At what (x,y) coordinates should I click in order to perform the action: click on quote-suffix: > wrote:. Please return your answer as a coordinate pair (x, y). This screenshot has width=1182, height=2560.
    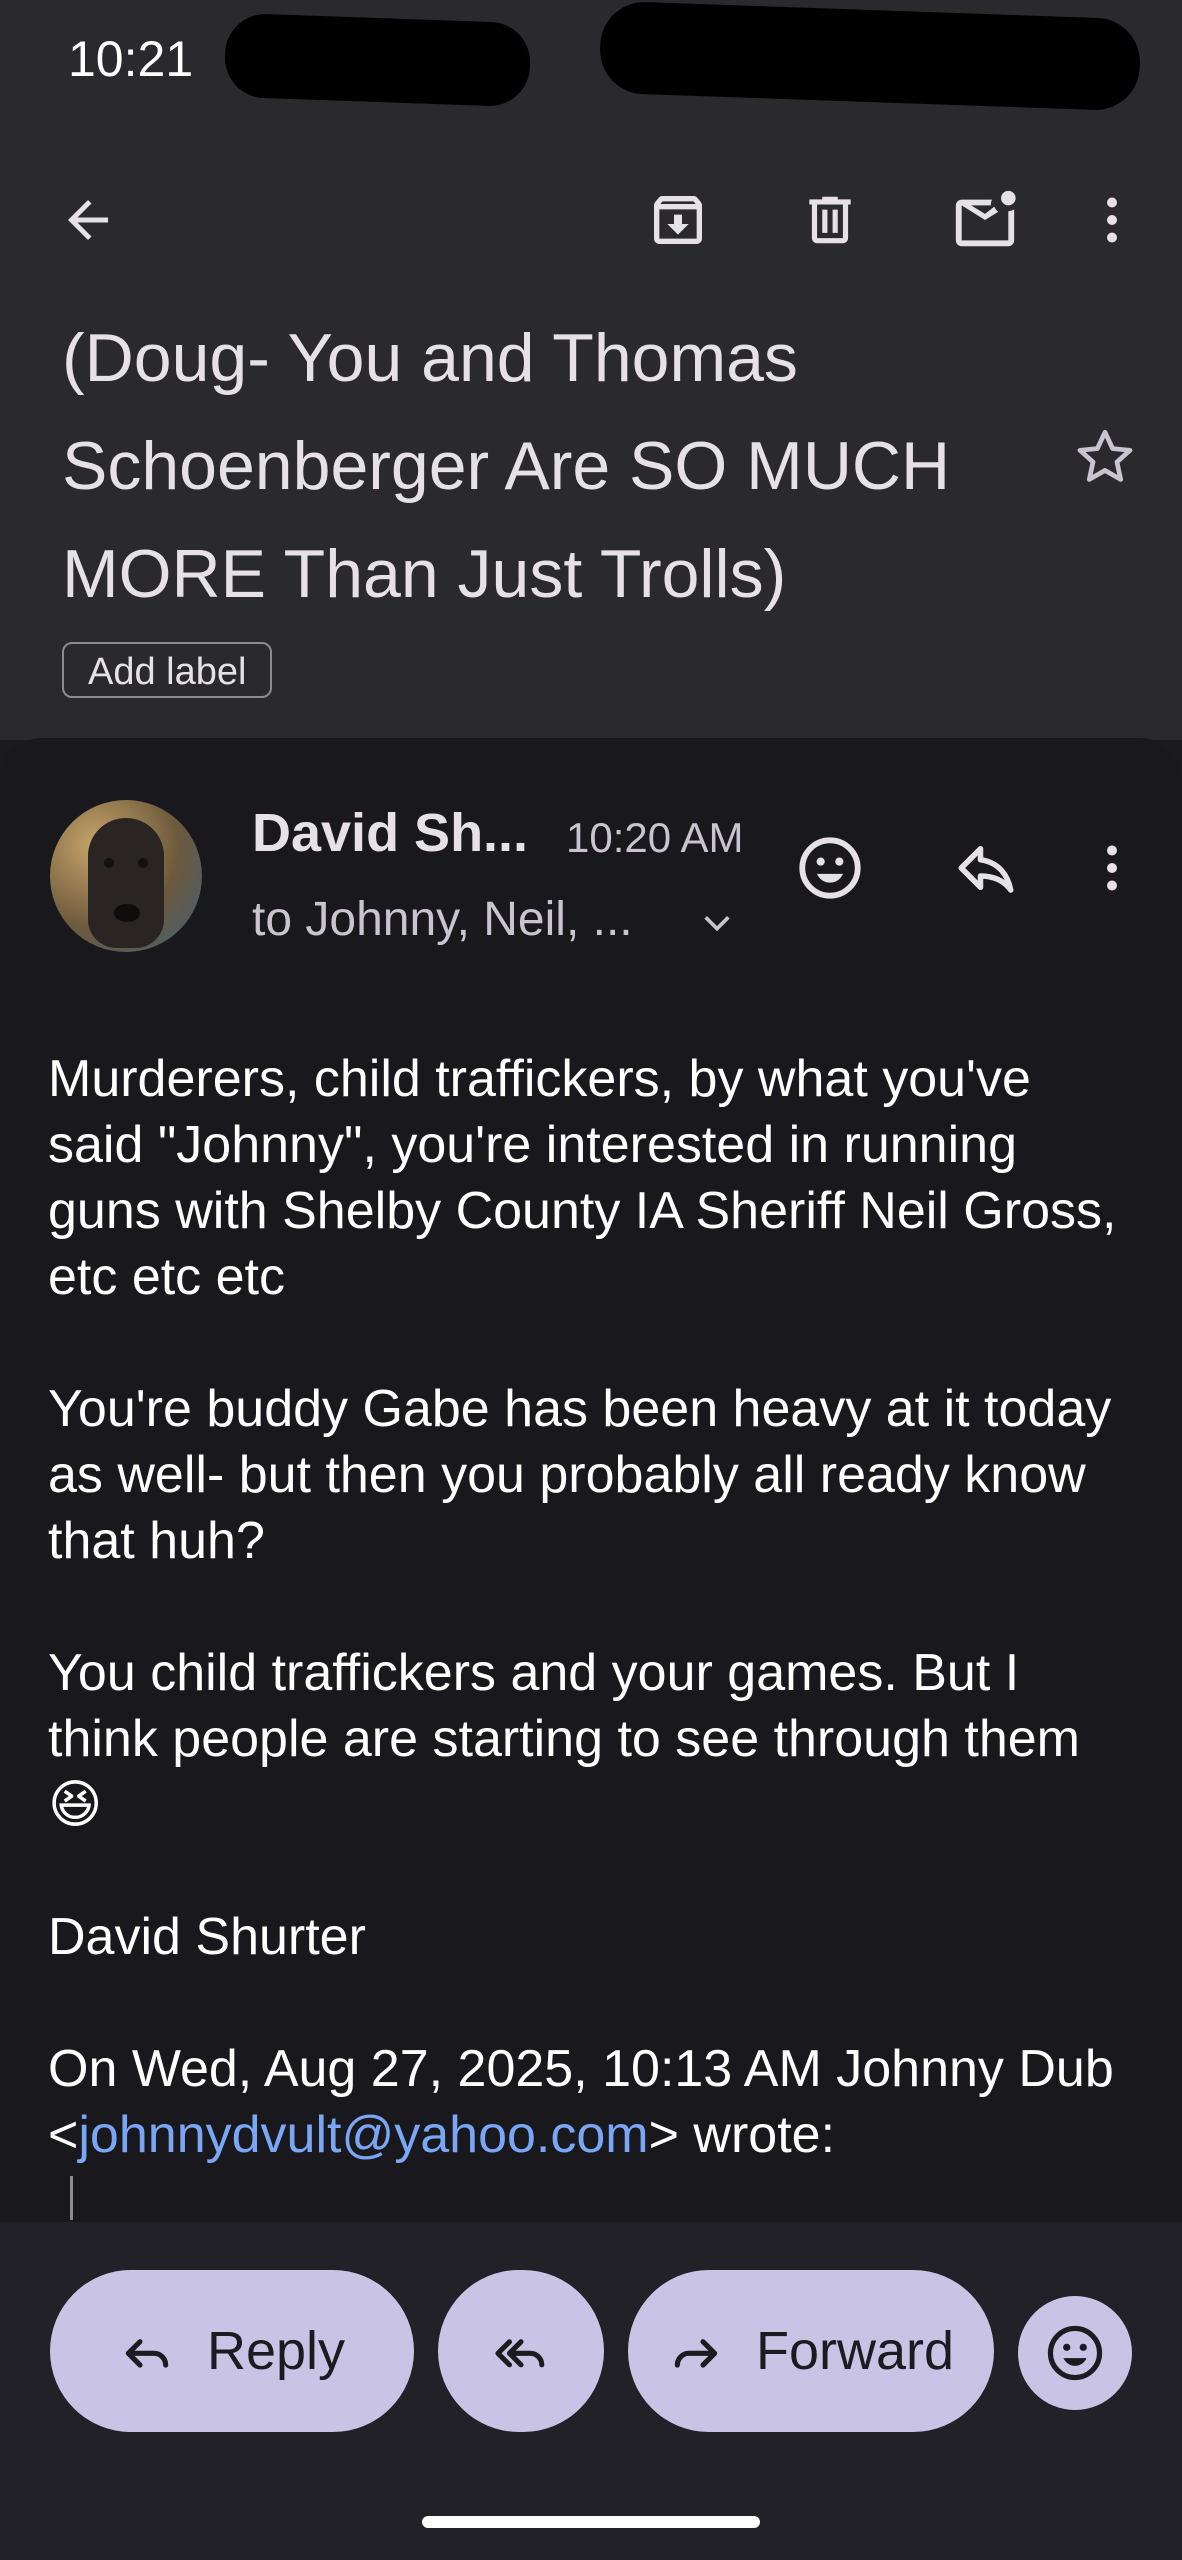
    Looking at the image, I should click on (742, 2135).